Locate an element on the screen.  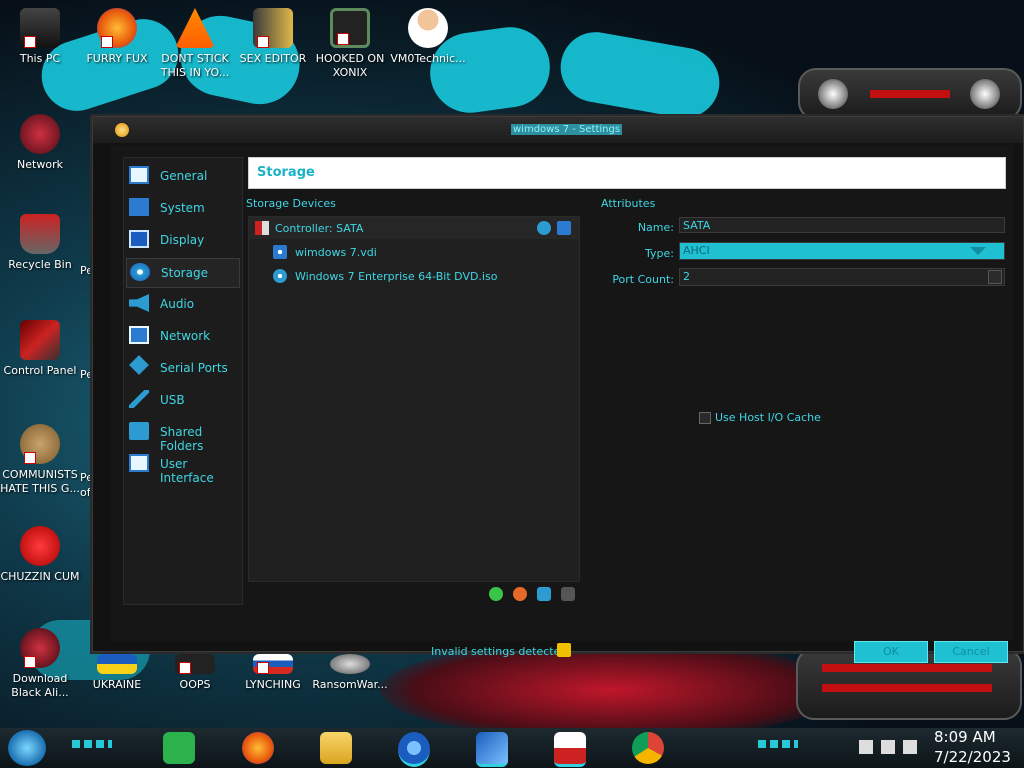
window-title: wimdows 7 - Settings is located at coordinates (567, 129).